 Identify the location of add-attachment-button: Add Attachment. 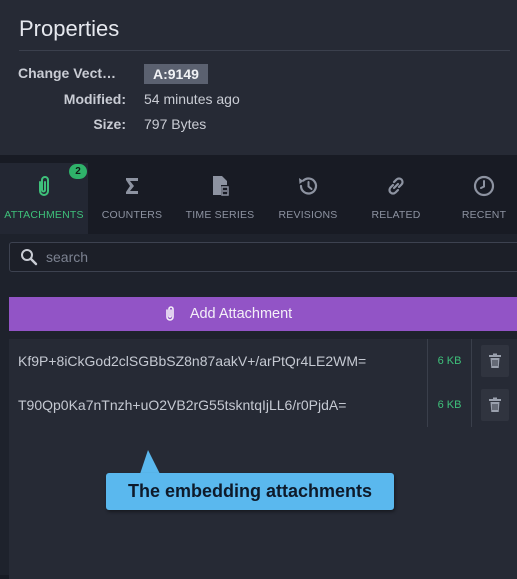
(263, 314).